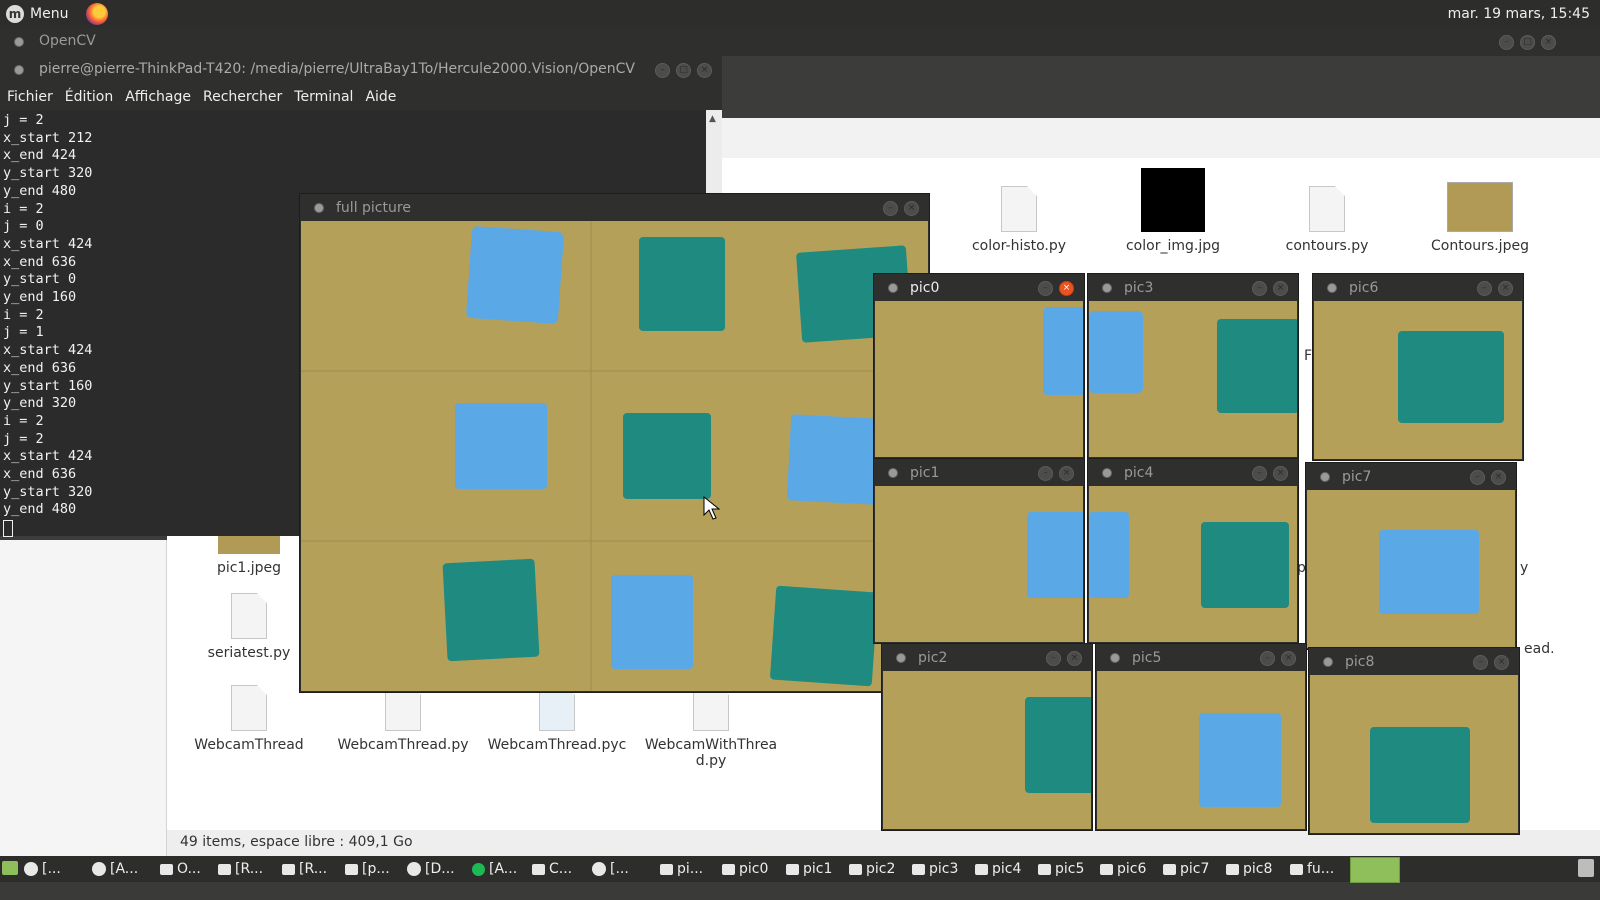 The height and width of the screenshot is (900, 1600). I want to click on pic1-titlebar: pic1 – ×, so click(979, 472).